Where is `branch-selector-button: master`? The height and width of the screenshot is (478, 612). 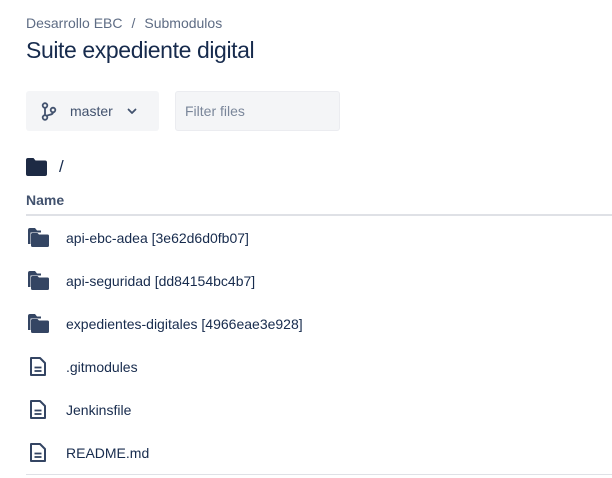 branch-selector-button: master is located at coordinates (92, 111).